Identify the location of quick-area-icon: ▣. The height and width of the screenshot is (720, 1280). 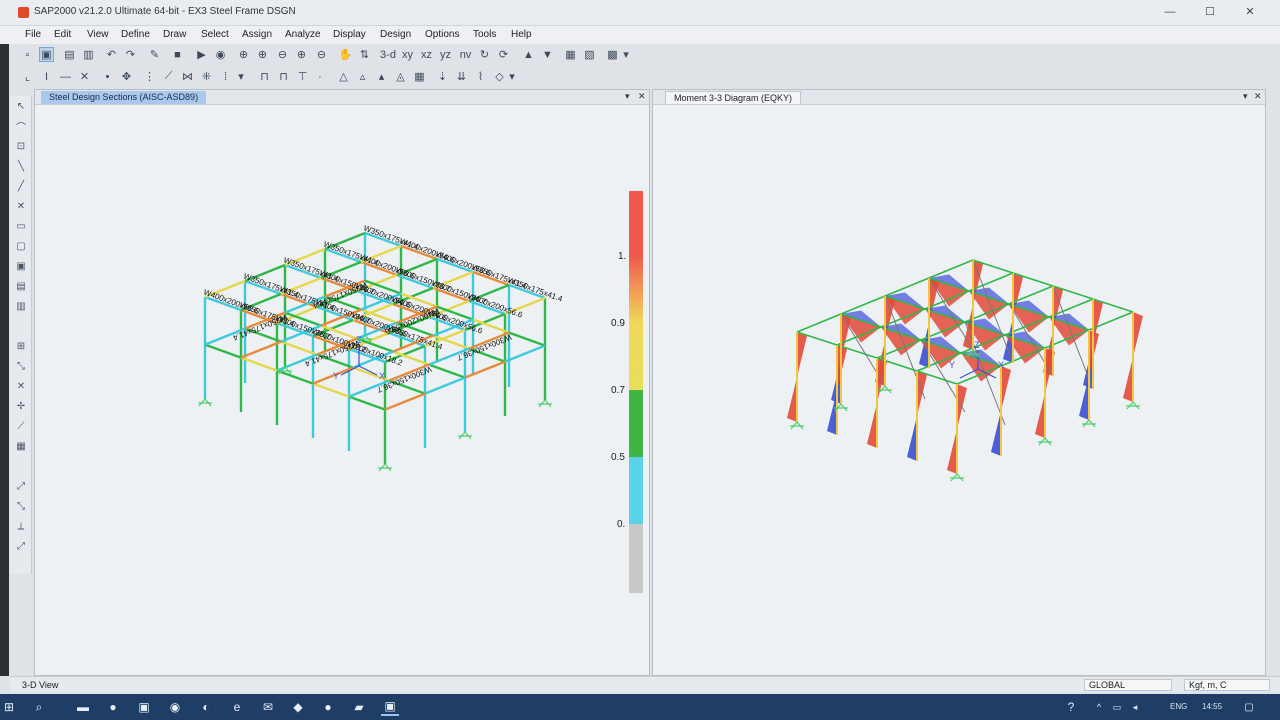
(21, 266).